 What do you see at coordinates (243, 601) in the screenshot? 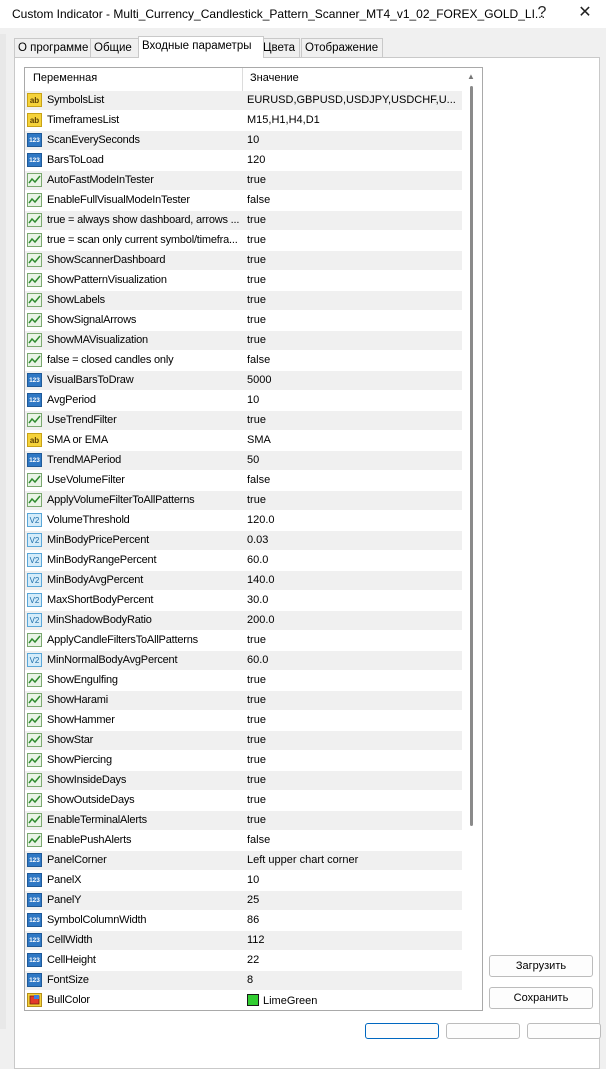
I see `param-row: V2 MaxShortBodyPercent 30.0` at bounding box center [243, 601].